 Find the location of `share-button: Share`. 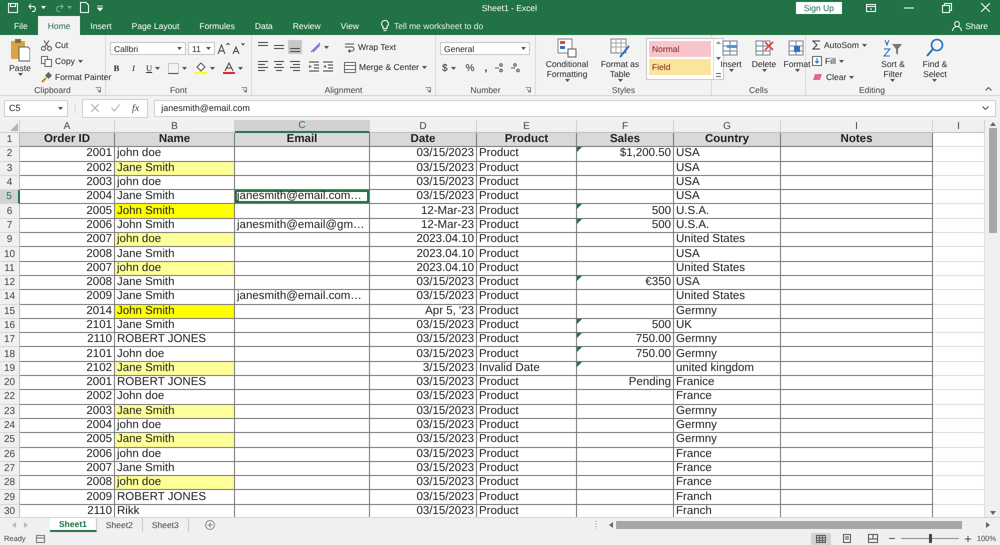

share-button: Share is located at coordinates (970, 25).